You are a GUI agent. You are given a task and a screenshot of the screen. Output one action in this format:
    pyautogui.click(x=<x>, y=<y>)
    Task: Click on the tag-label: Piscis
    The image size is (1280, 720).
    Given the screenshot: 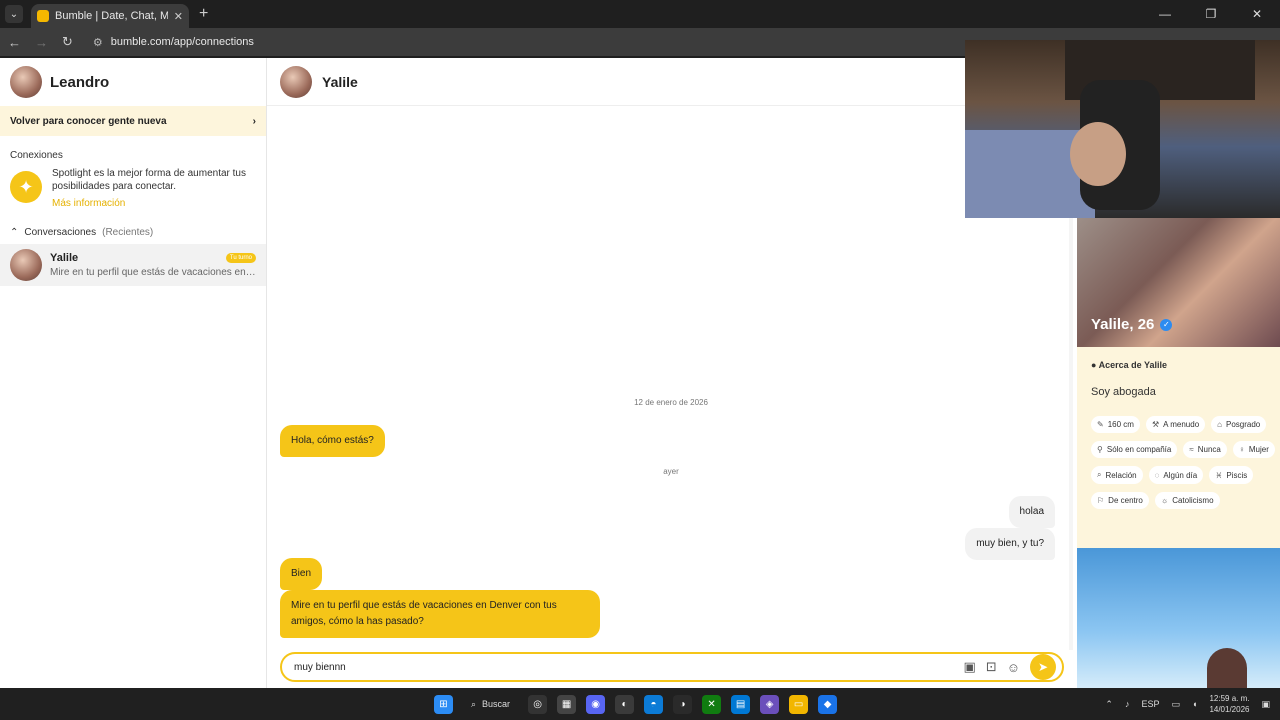 What is the action you would take?
    pyautogui.click(x=1237, y=475)
    